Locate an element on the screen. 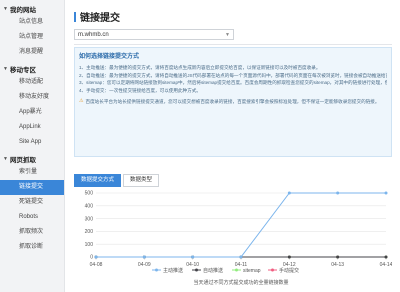  sidebar-section: ▼ 移动专区 is located at coordinates (32, 68).